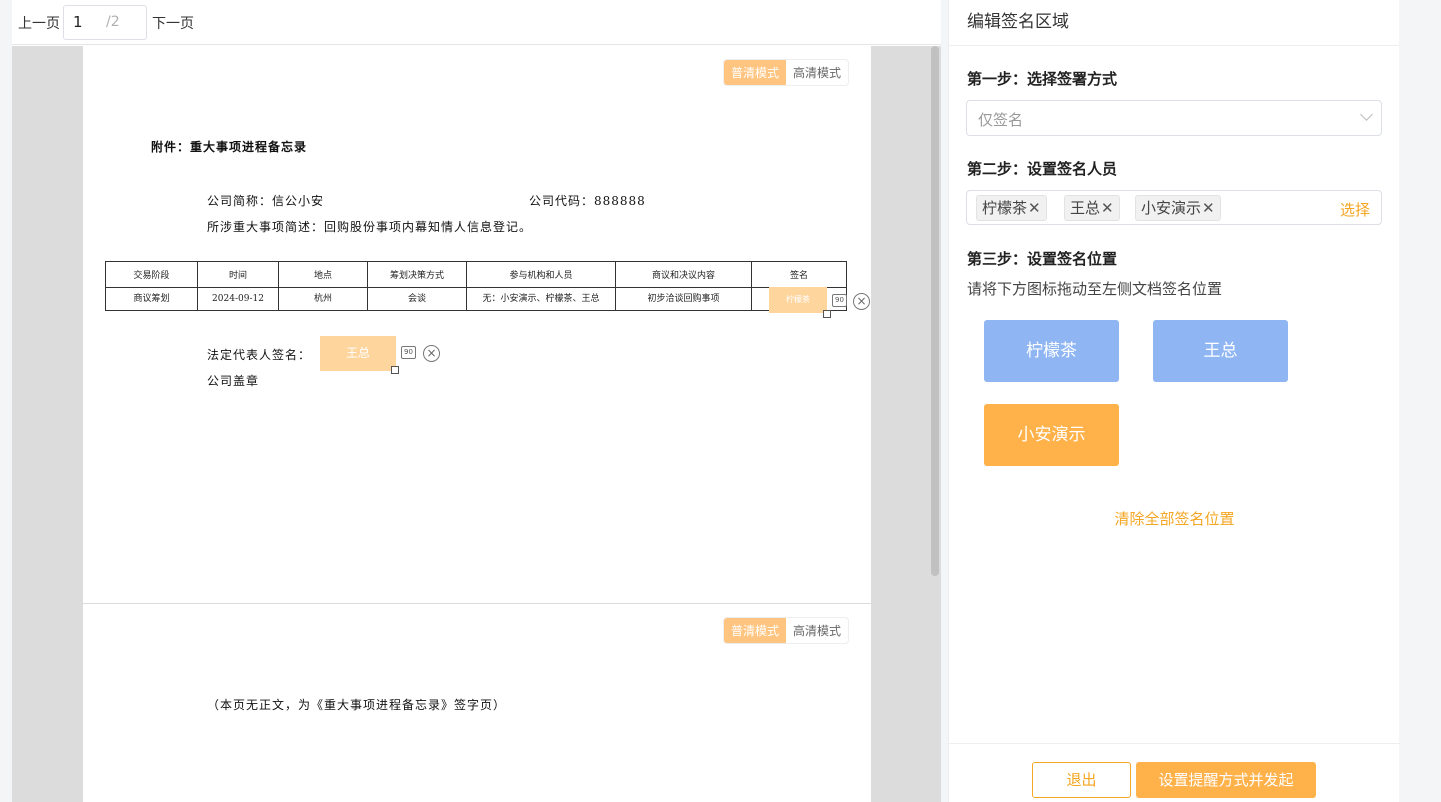 The image size is (1441, 802). I want to click on right-margin, so click(1420, 401).